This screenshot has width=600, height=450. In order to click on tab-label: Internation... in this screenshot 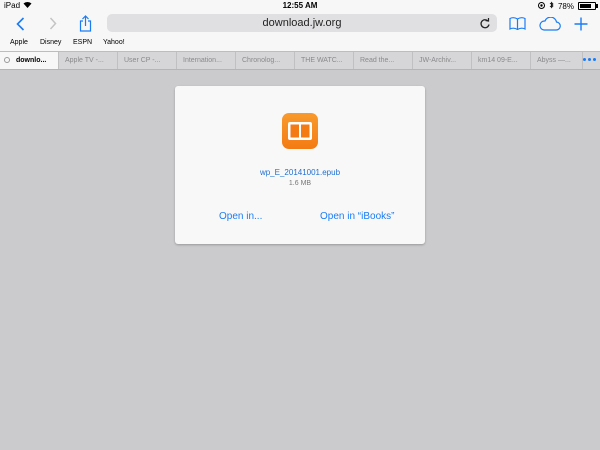, I will do `click(202, 60)`.